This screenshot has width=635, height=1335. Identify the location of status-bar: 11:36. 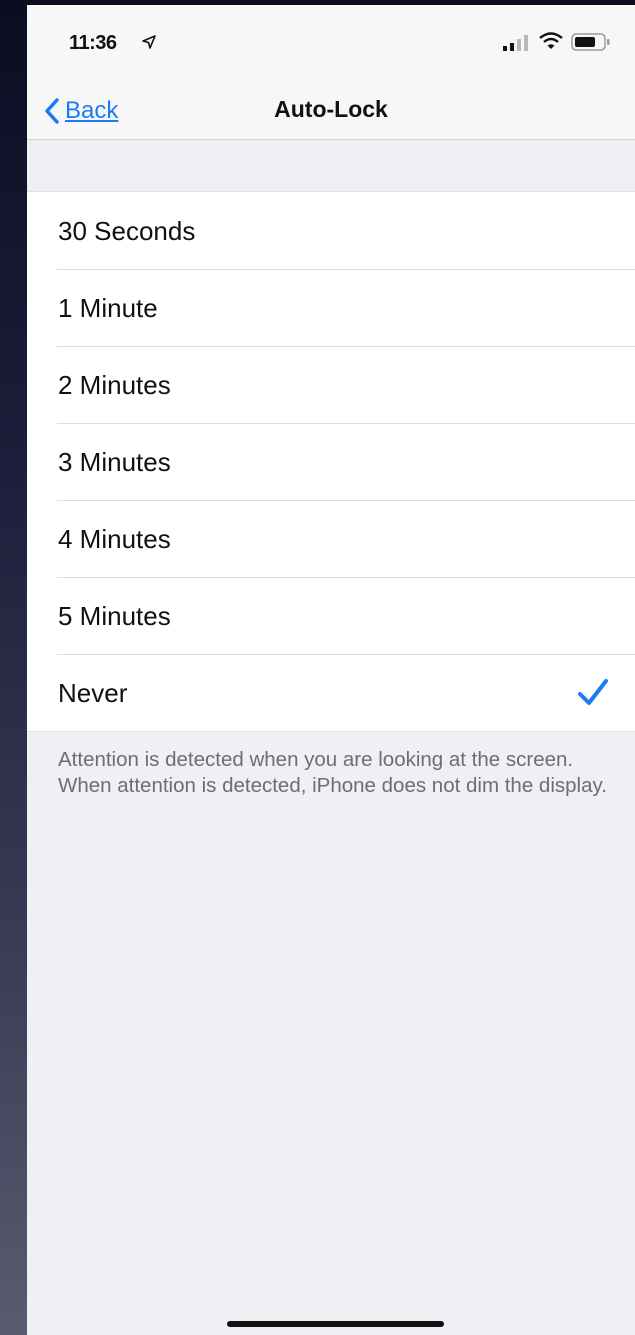
(331, 45).